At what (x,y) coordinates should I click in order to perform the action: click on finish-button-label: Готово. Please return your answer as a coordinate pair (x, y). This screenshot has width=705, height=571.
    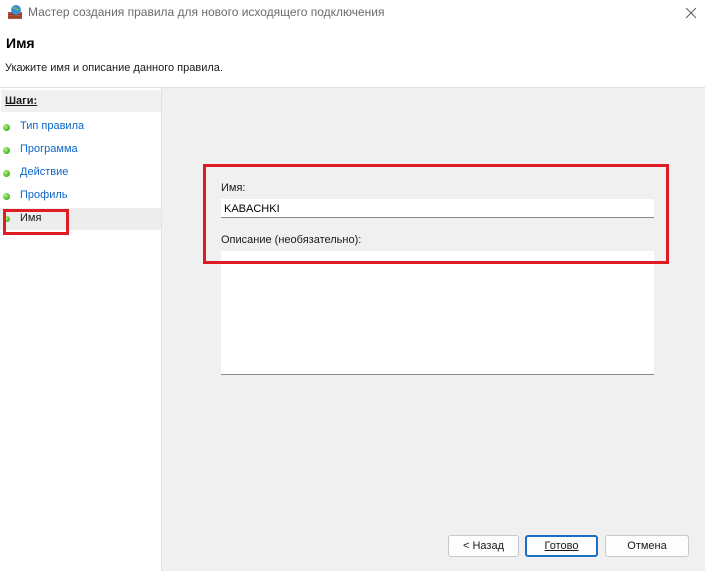
    Looking at the image, I should click on (561, 546).